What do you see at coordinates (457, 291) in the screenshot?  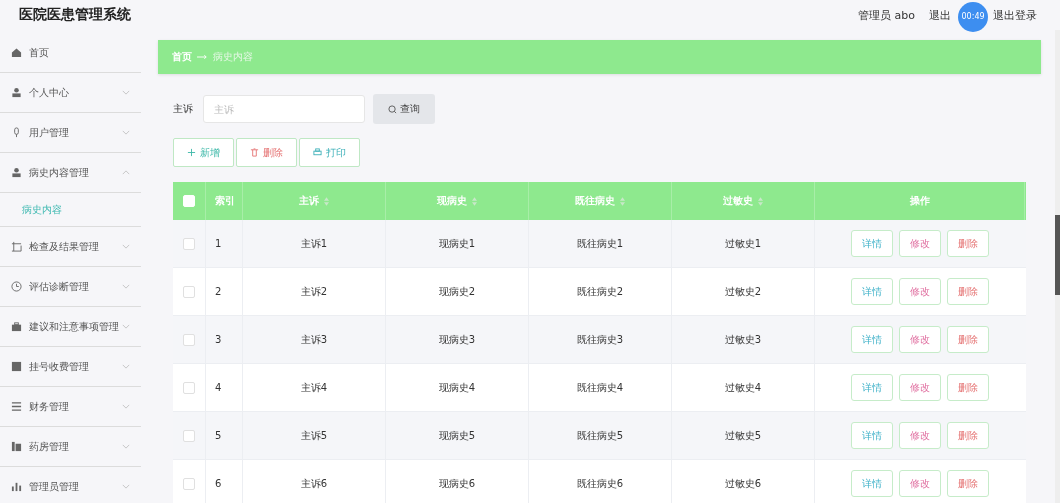 I see `table-cell: 现病史2` at bounding box center [457, 291].